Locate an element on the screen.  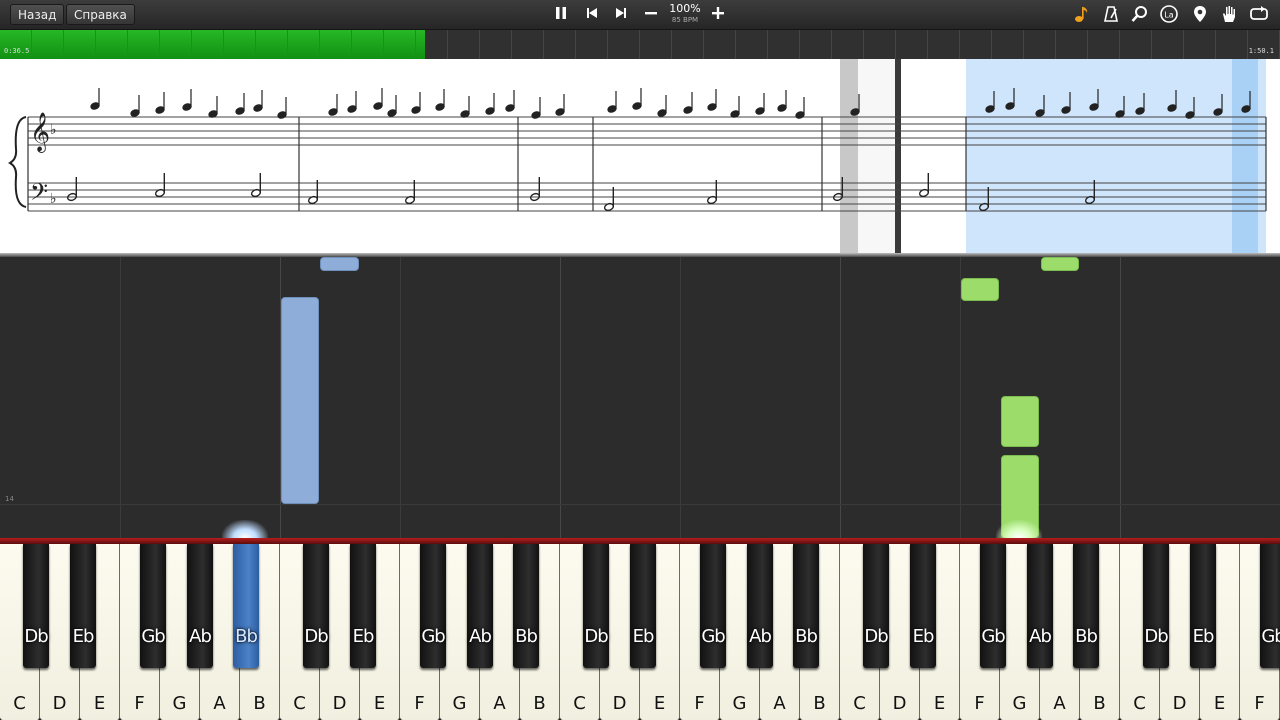
song-progress-bar: 0:36.5 1:50.1 is located at coordinates (640, 44).